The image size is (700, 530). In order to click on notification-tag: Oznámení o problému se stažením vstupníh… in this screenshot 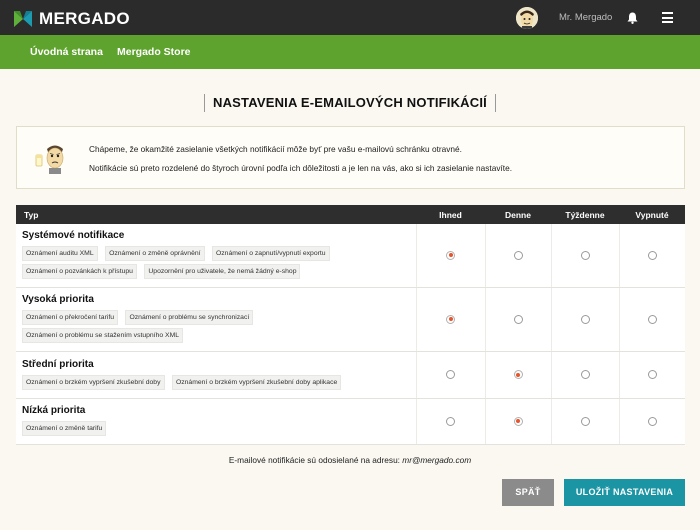, I will do `click(103, 335)`.